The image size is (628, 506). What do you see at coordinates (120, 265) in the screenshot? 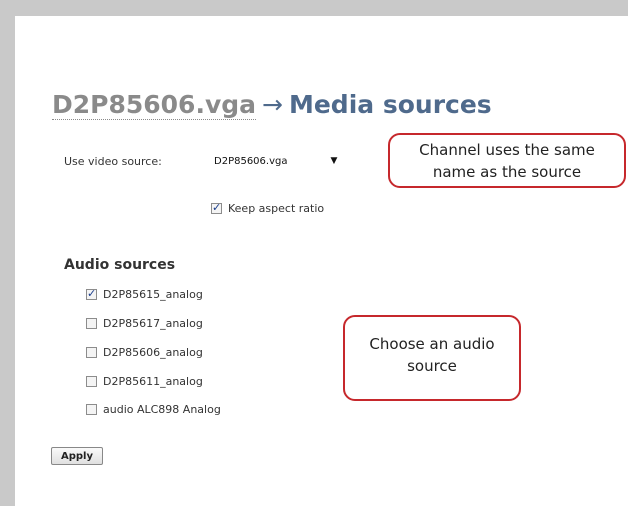
I see `audio-sources-heading: Audio sources` at bounding box center [120, 265].